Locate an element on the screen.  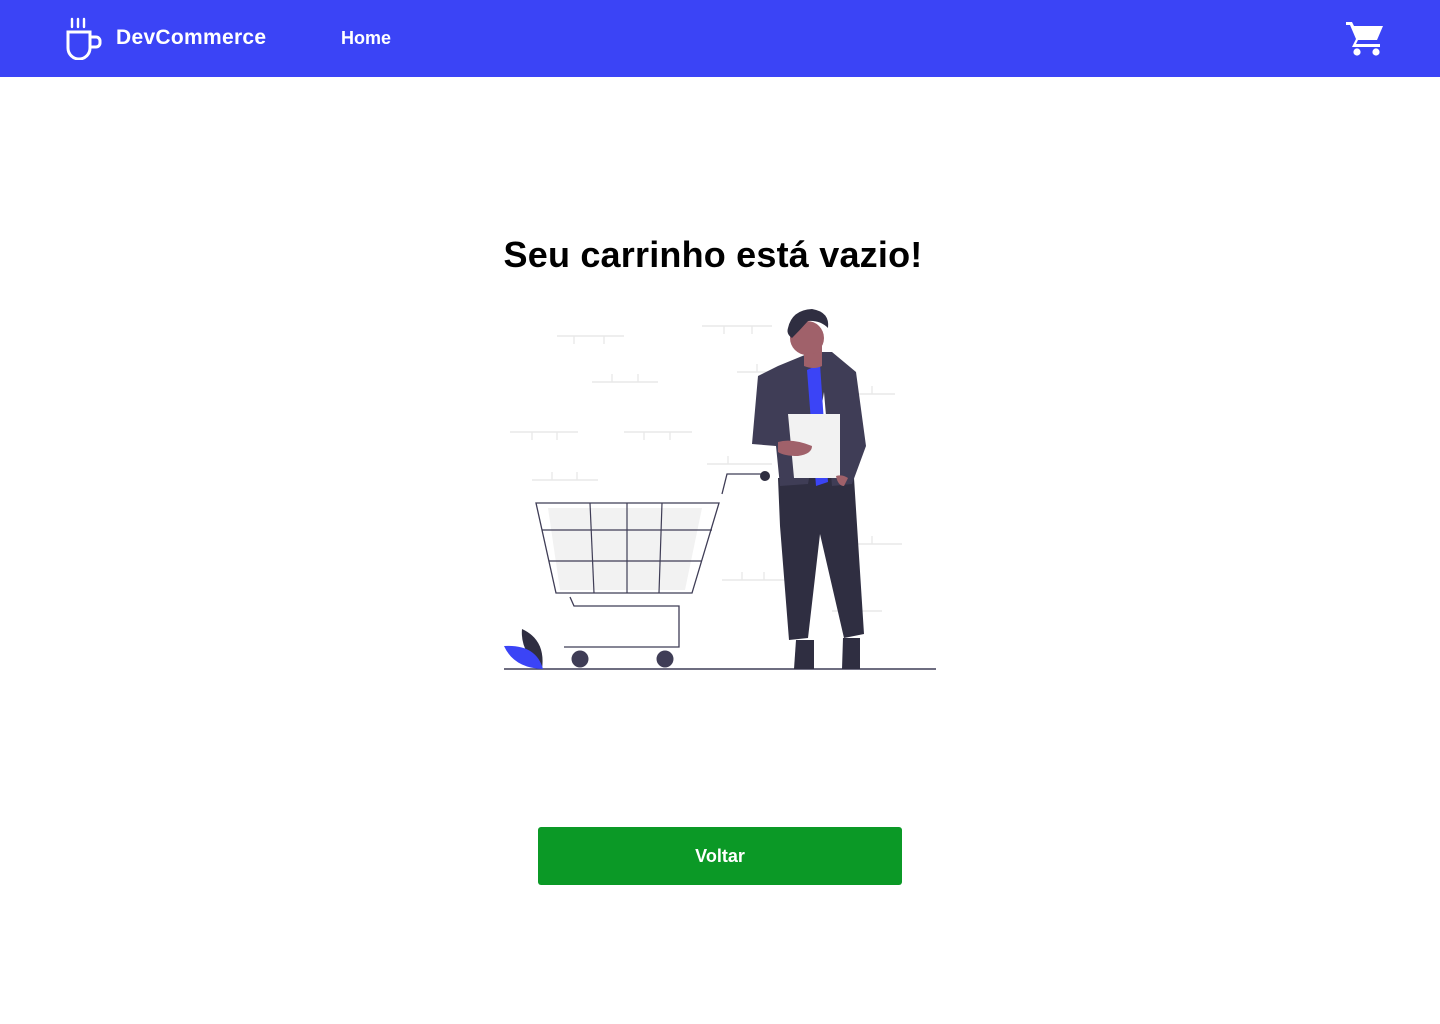
cart-button is located at coordinates (1365, 38).